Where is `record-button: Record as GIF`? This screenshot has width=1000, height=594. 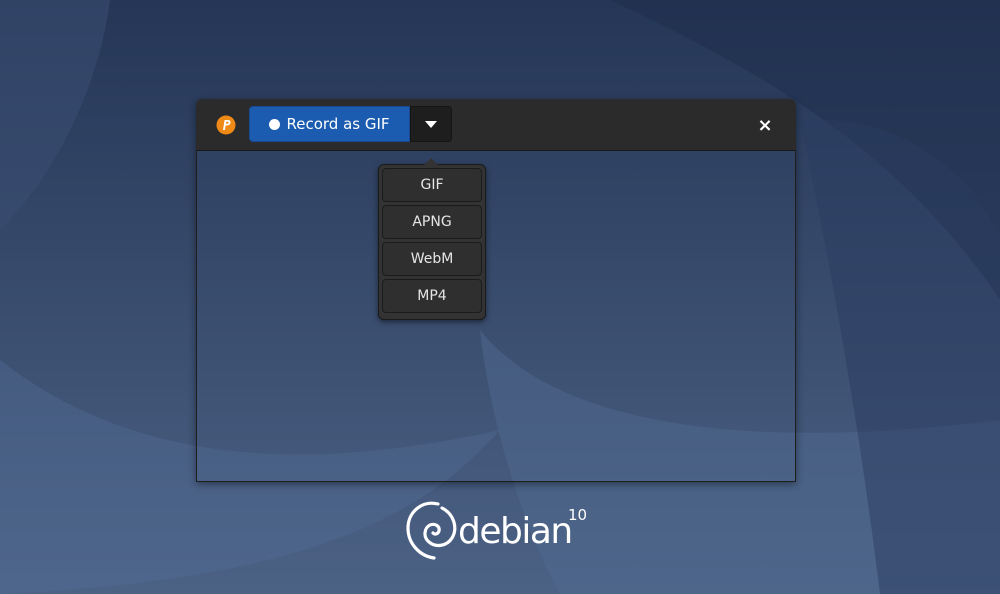 record-button: Record as GIF is located at coordinates (329, 124).